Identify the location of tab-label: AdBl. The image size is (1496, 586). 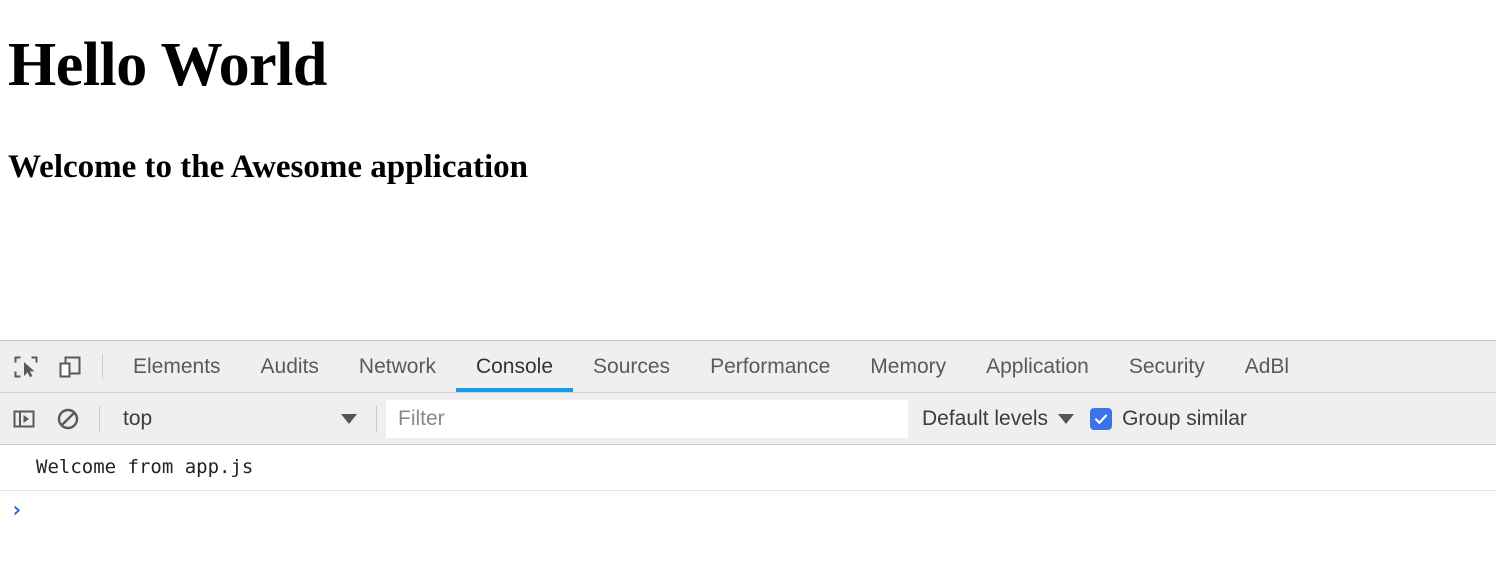
(1267, 366).